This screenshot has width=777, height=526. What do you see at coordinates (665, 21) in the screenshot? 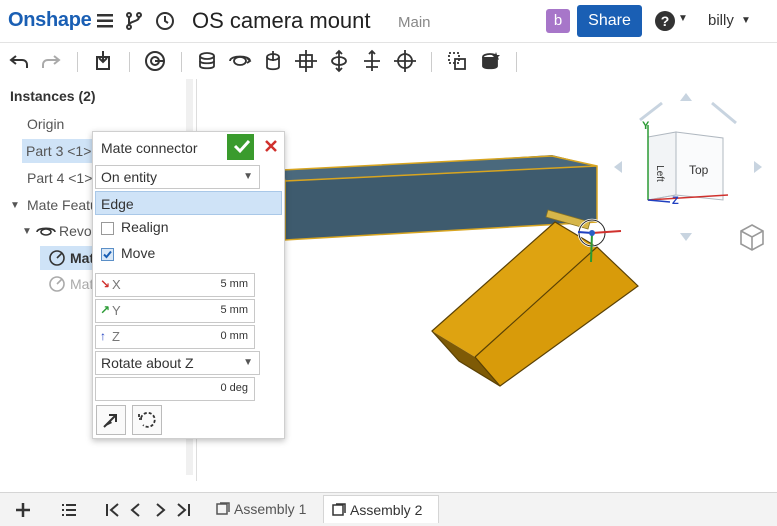
I see `help-icon: ?` at bounding box center [665, 21].